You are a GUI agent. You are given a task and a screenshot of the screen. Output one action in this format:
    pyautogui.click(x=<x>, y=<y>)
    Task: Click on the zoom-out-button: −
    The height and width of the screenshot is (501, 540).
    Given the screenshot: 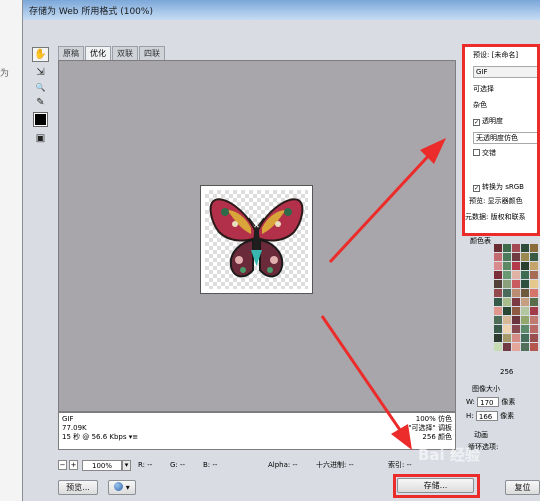 What is the action you would take?
    pyautogui.click(x=62, y=465)
    